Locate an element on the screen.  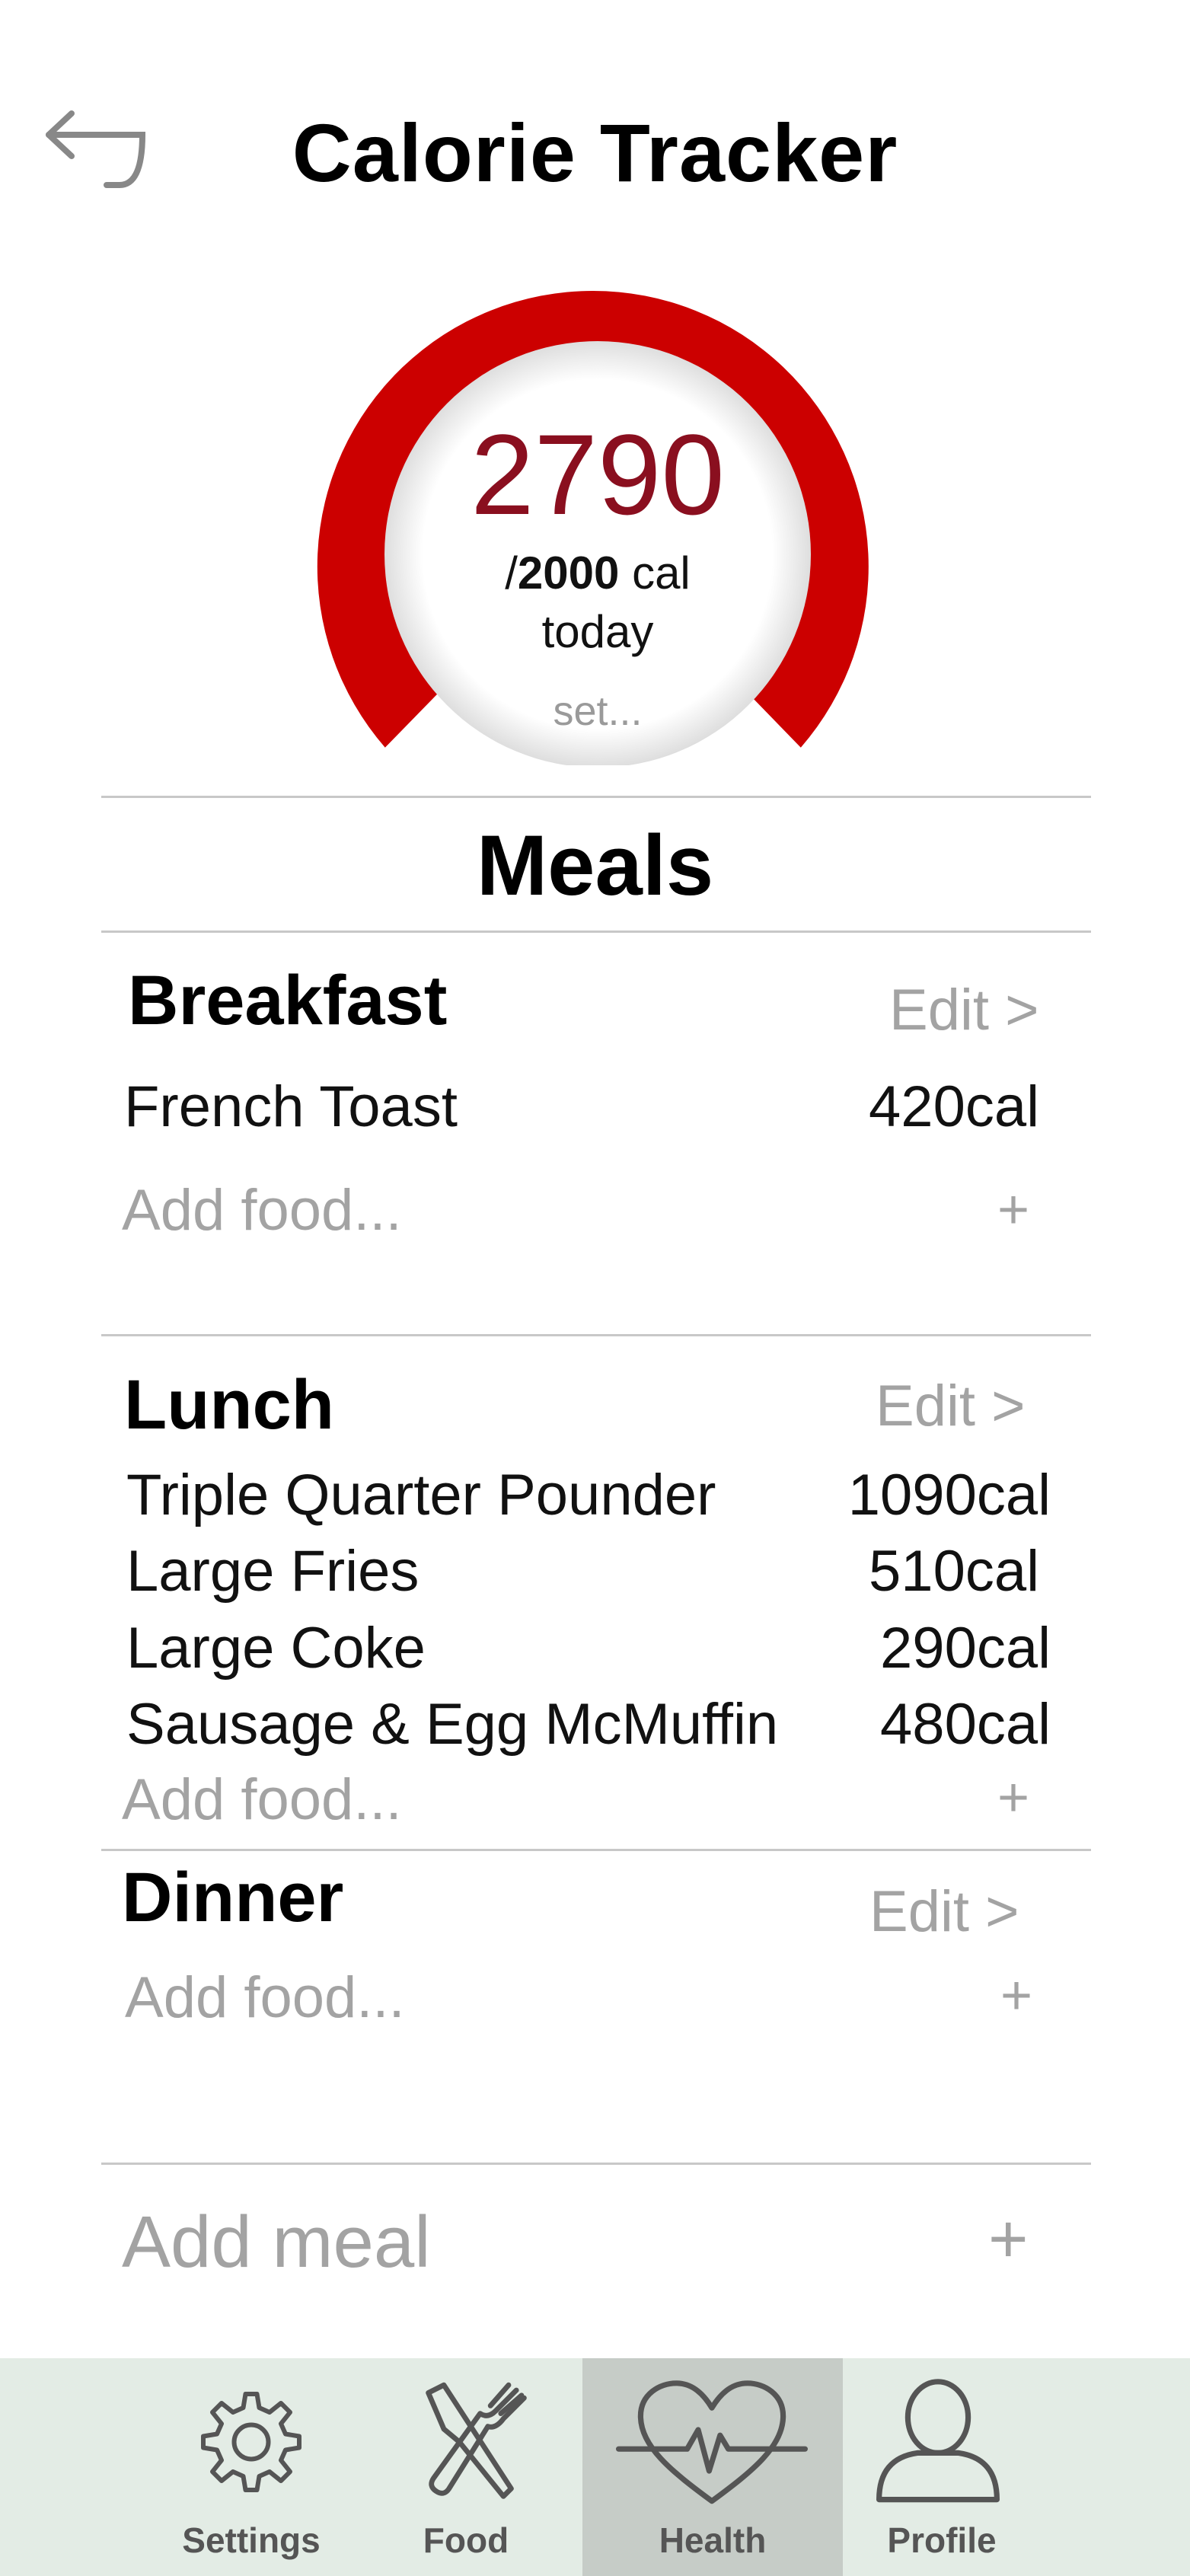
add-meal-button: Add meal is located at coordinates (276, 2242).